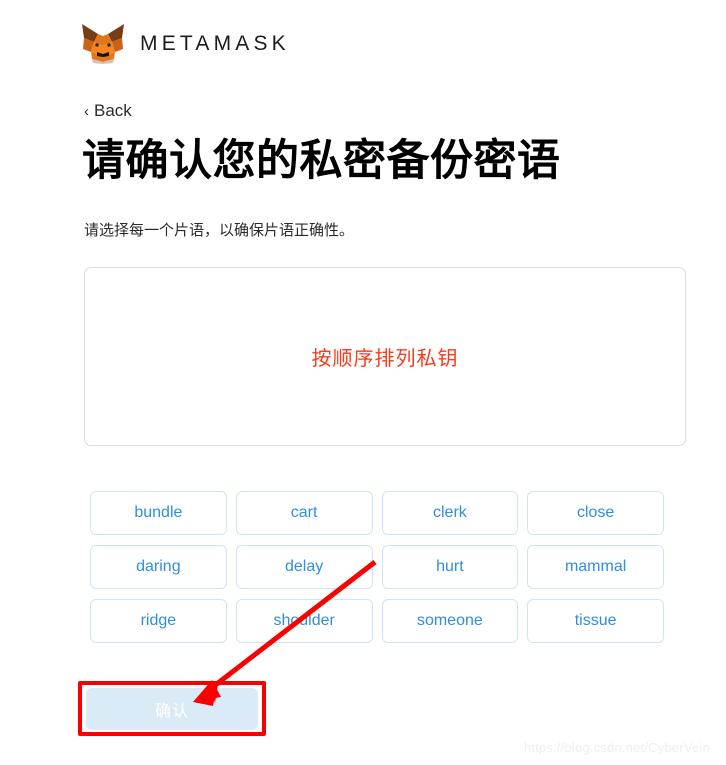  What do you see at coordinates (86, 111) in the screenshot?
I see `chevron-left-icon: ‹` at bounding box center [86, 111].